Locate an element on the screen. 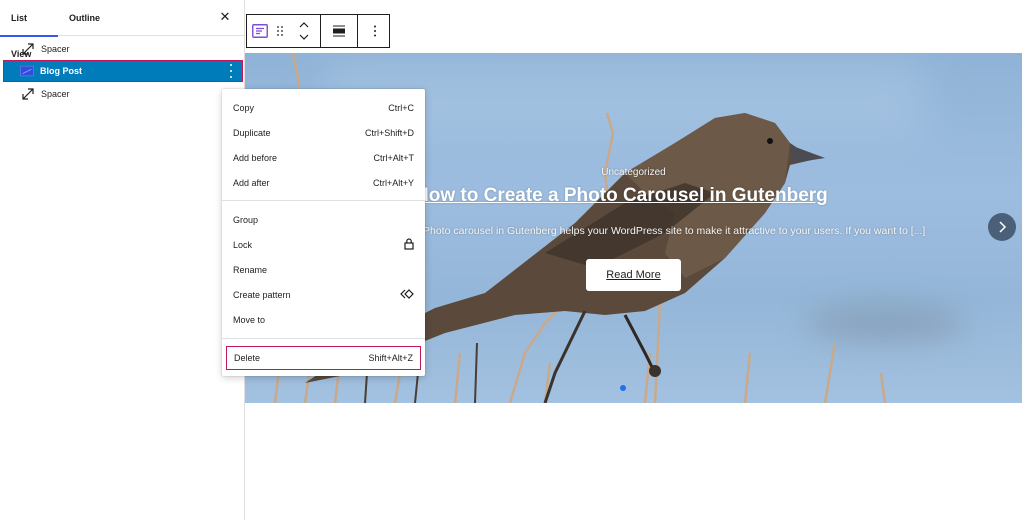 Image resolution: width=1024 pixels, height=520 pixels. menu-item-label: Add after is located at coordinates (251, 183).